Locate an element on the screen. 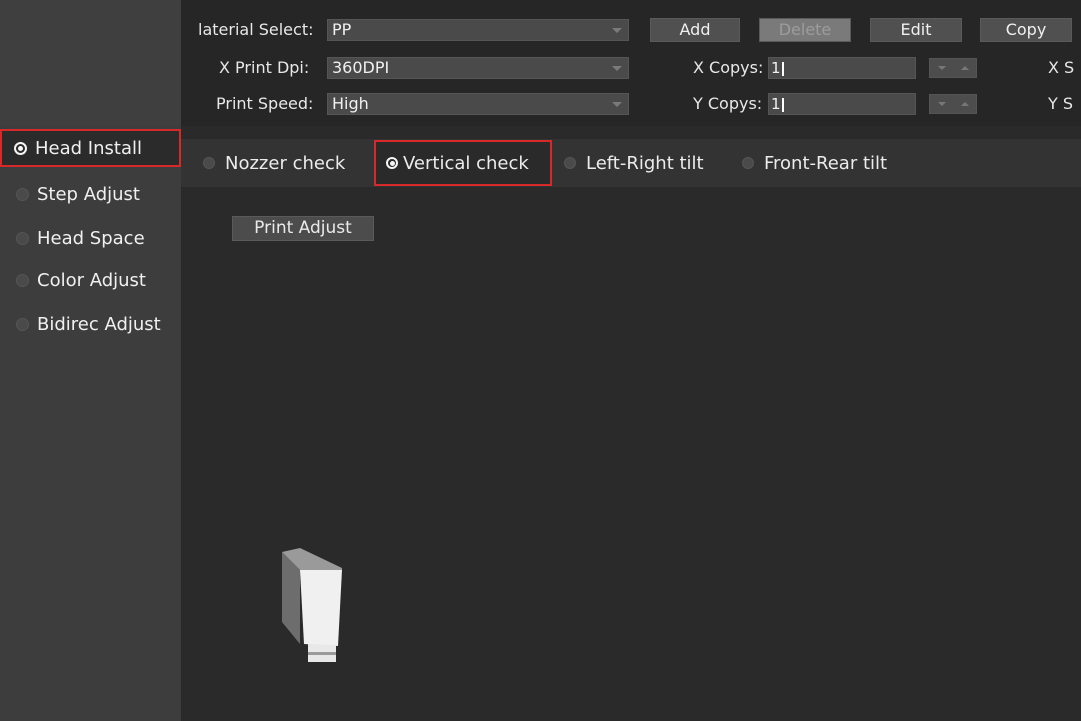  sidebar-item-bidirec-adjust: Bidirec Adjust is located at coordinates (90, 324).